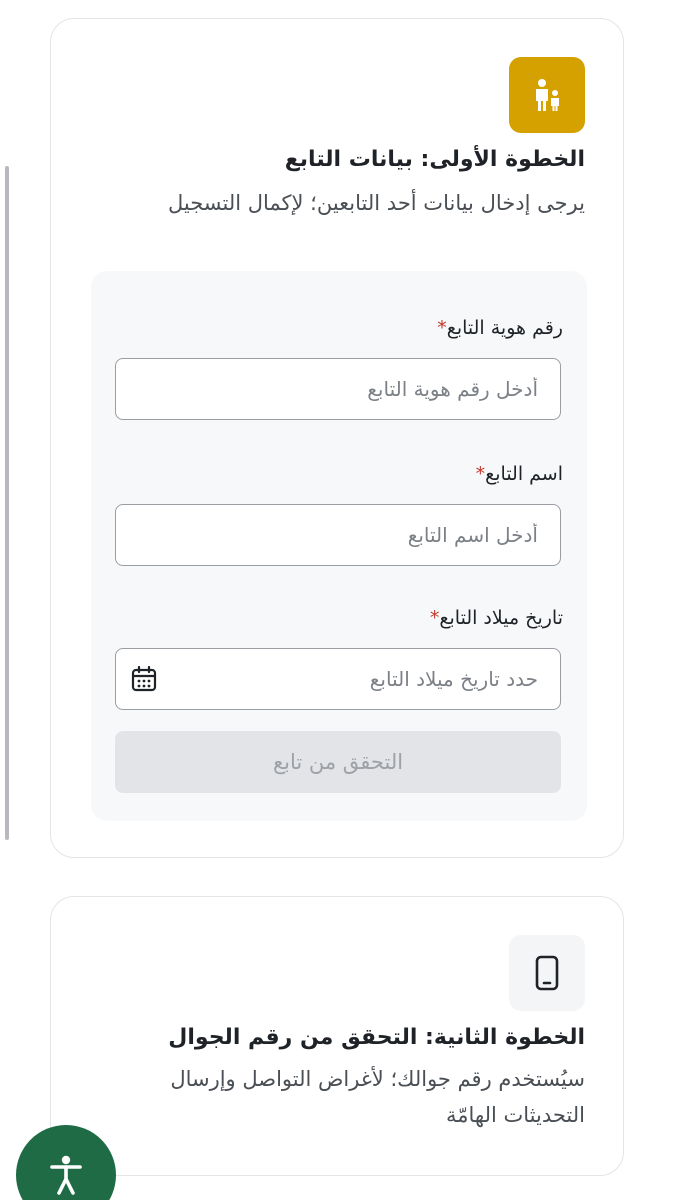  I want to click on verify-dependent-button: التحقق من تابع, so click(338, 762).